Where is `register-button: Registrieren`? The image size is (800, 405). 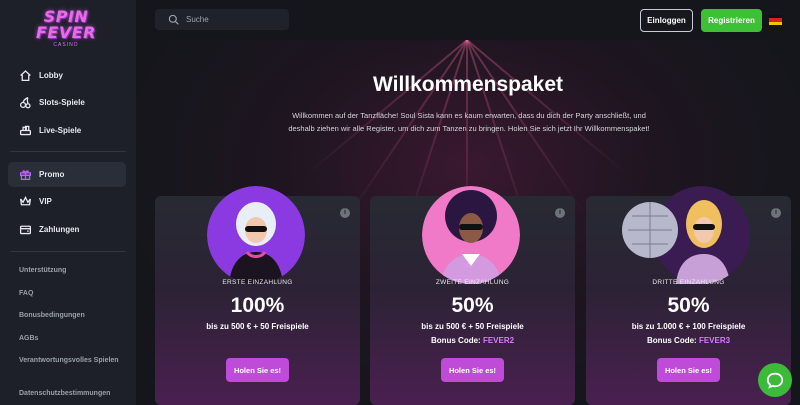
register-button: Registrieren is located at coordinates (731, 20).